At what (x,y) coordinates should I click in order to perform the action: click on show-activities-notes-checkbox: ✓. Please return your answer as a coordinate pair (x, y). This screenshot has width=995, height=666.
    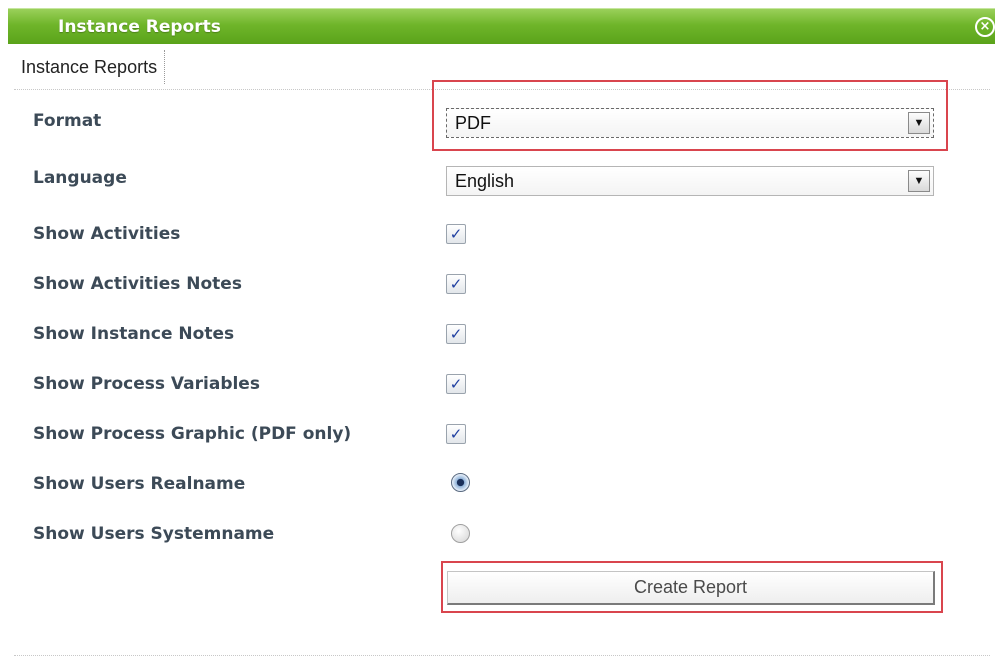
    Looking at the image, I should click on (456, 284).